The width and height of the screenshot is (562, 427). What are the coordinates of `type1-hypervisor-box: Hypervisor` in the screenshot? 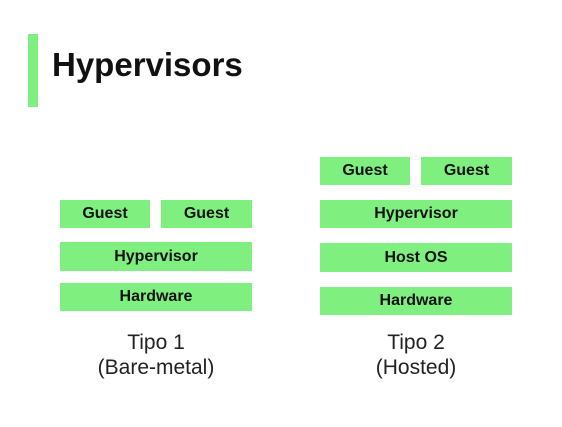 It's located at (156, 256).